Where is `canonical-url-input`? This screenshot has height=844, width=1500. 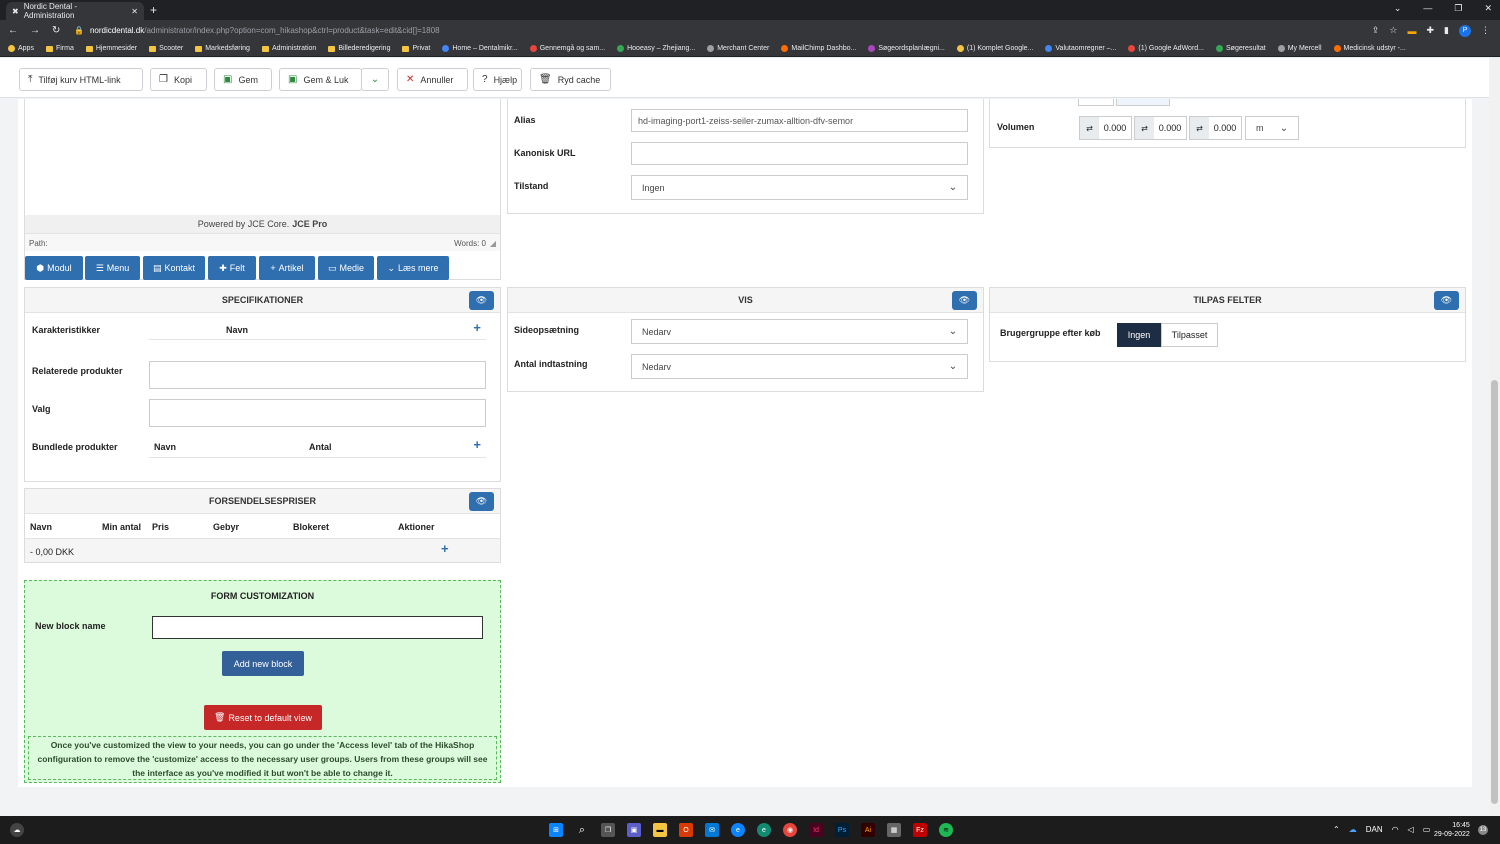
canonical-url-input is located at coordinates (799, 153).